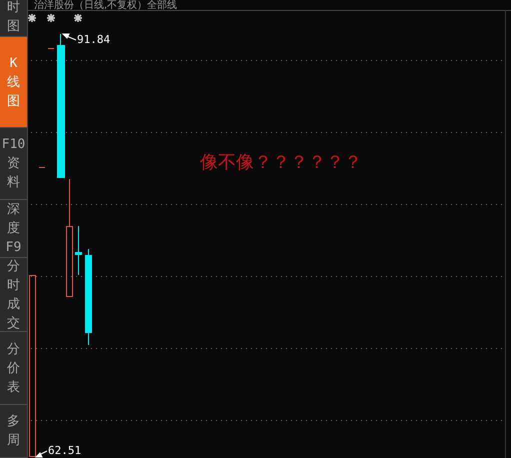 Image resolution: width=511 pixels, height=458 pixels. I want to click on low-price-label: 62.51, so click(65, 450).